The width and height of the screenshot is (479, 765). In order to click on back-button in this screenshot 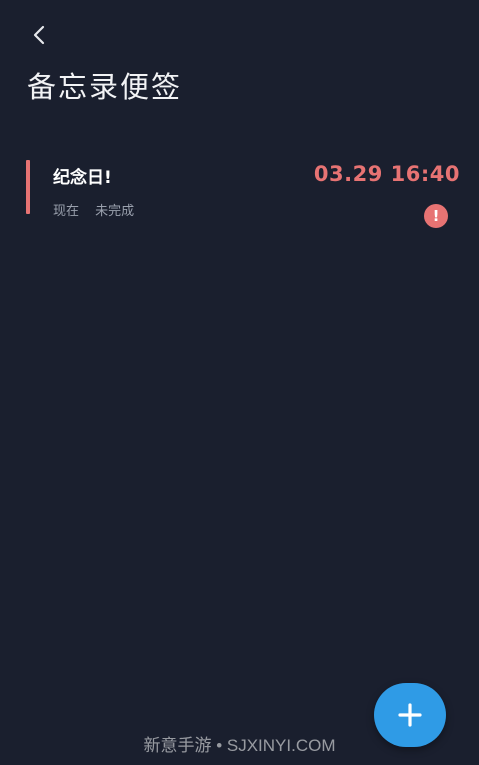, I will do `click(39, 35)`.